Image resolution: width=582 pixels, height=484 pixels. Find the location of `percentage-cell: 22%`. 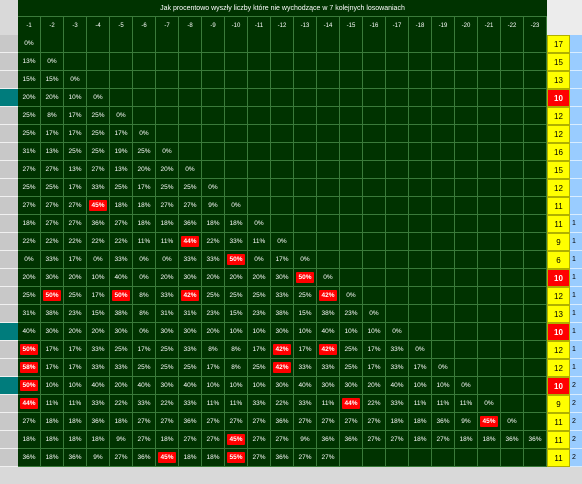

percentage-cell: 22% is located at coordinates (167, 404).